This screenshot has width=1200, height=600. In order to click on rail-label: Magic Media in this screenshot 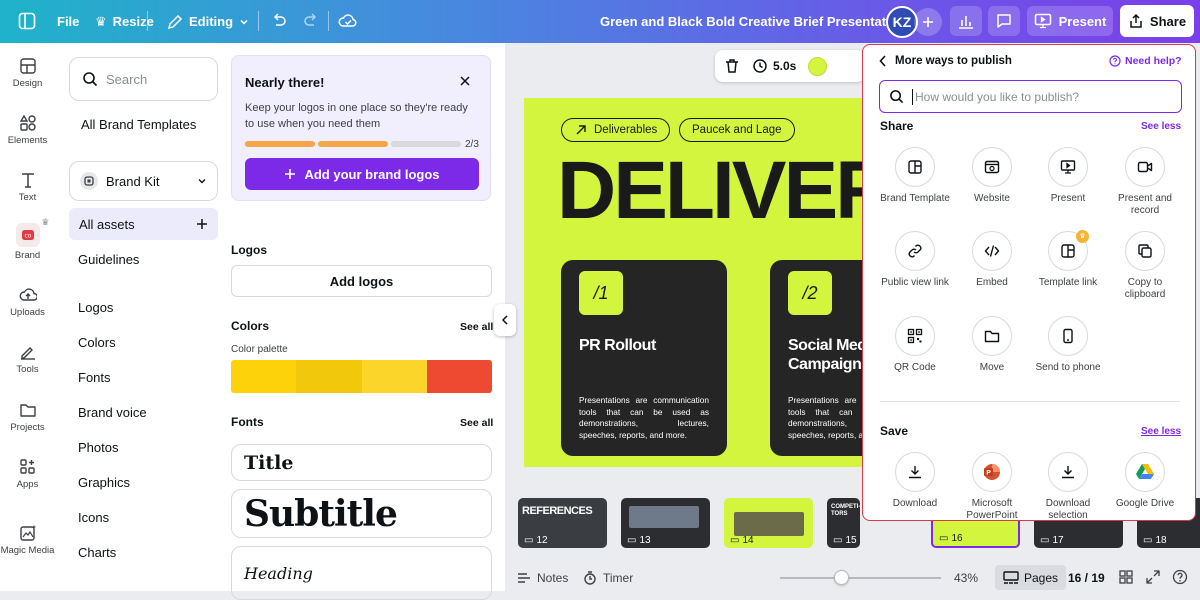, I will do `click(27, 550)`.